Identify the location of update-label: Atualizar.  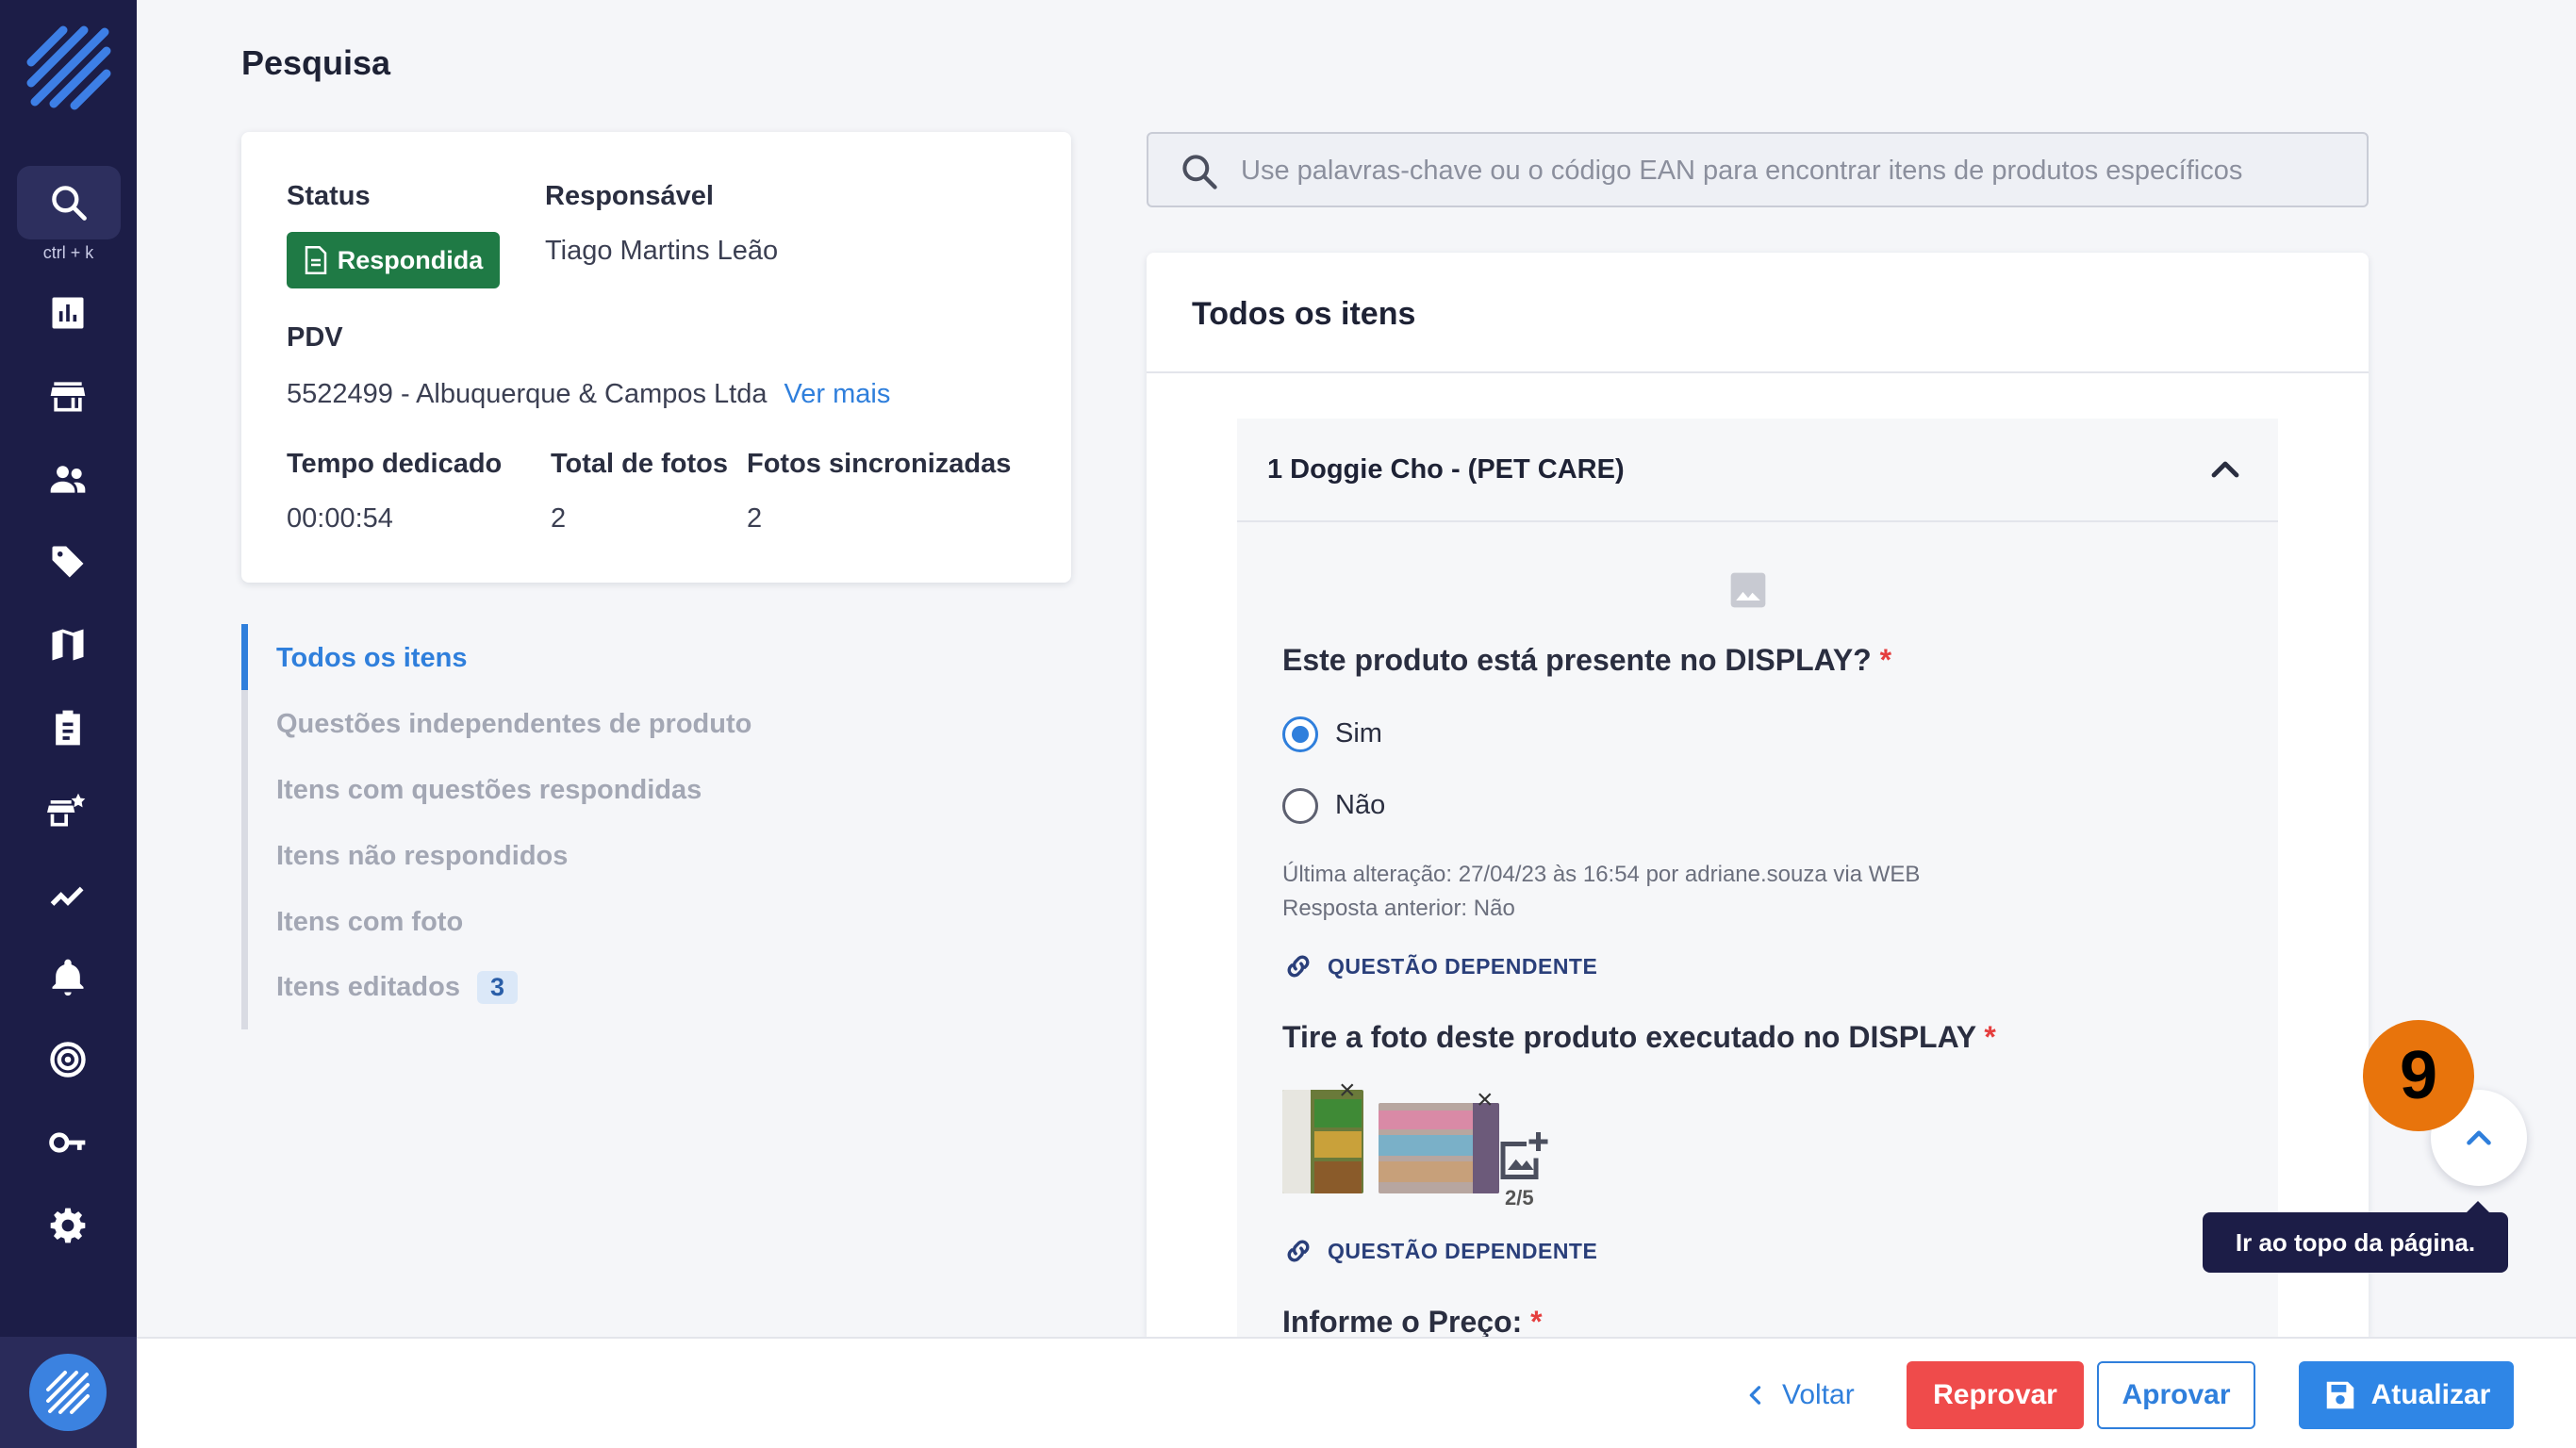
(2430, 1394).